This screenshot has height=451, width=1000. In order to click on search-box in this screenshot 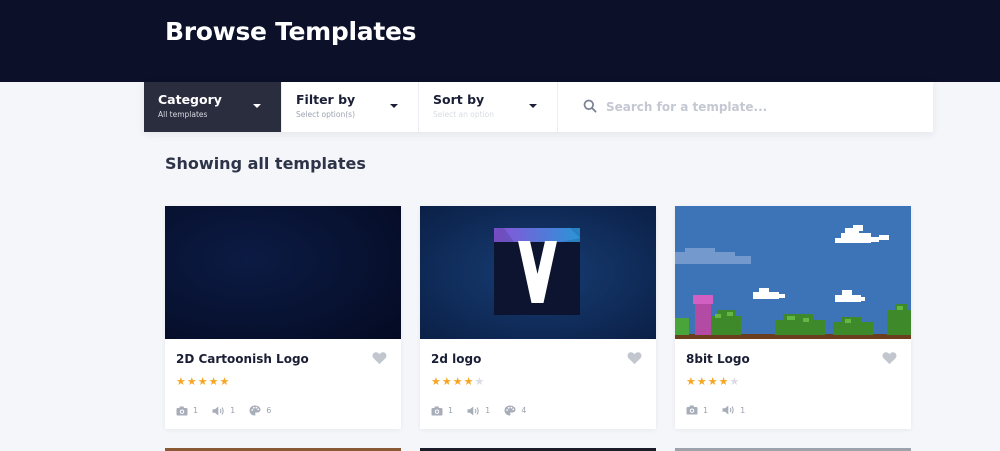, I will do `click(745, 107)`.